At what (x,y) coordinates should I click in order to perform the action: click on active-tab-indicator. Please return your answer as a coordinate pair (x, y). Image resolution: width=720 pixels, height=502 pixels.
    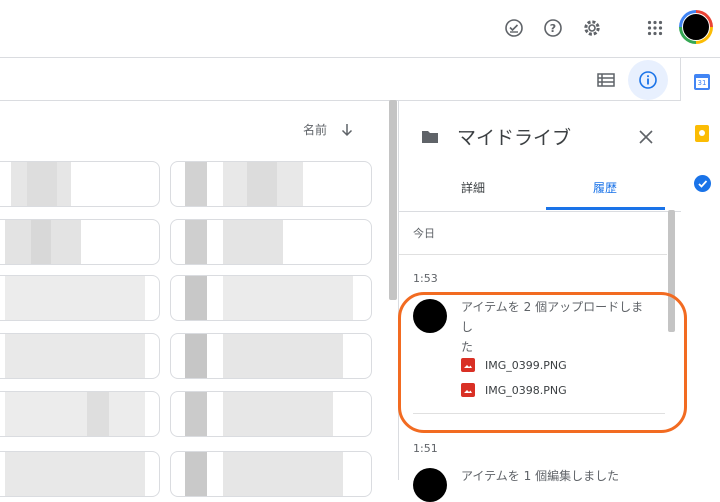
    Looking at the image, I should click on (605, 208).